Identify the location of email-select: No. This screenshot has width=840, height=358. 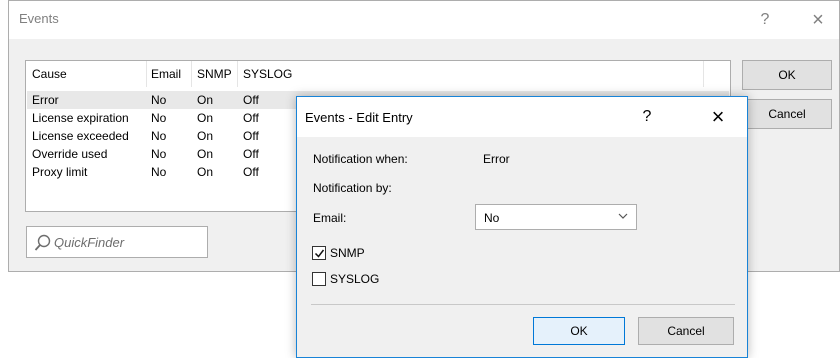
(556, 217).